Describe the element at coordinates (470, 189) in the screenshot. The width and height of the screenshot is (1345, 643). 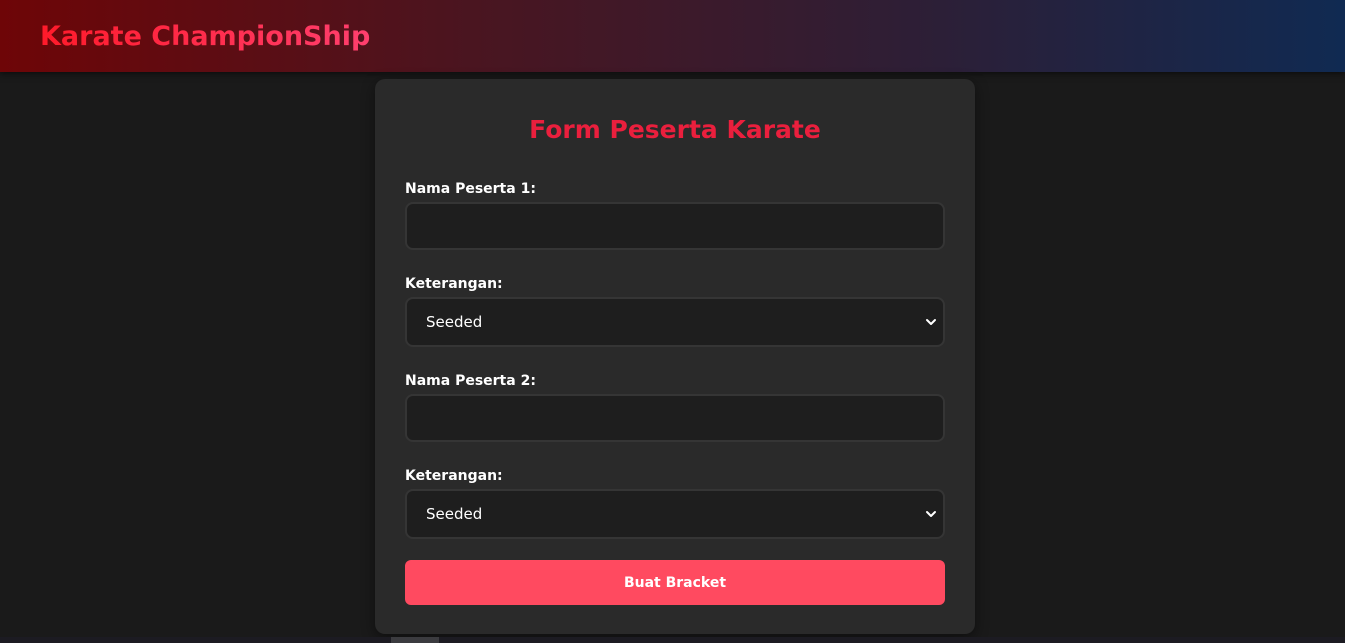
I see `participant-1-label: Nama Peserta 1:` at that location.